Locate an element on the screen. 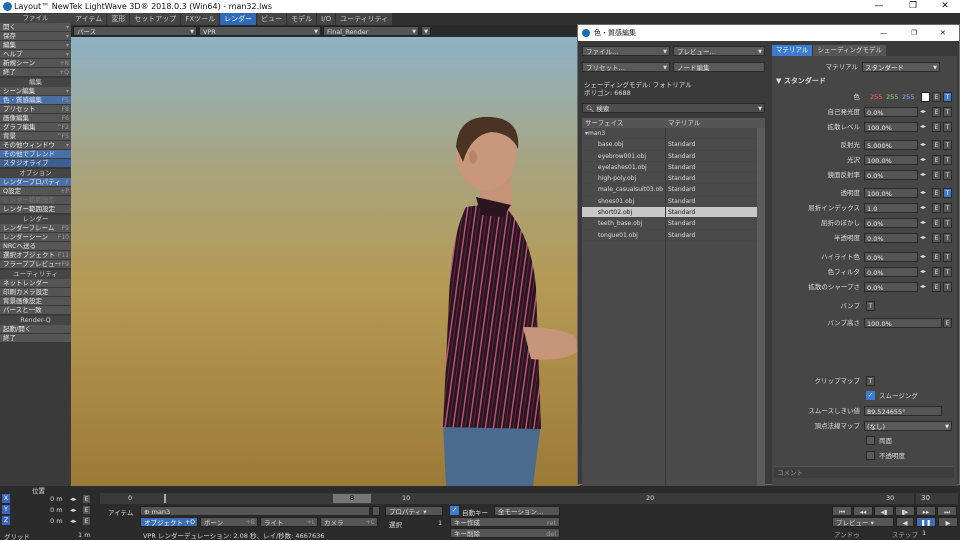 The image size is (960, 540). surface-row: eyebrow001.obj Standard is located at coordinates (673, 156).